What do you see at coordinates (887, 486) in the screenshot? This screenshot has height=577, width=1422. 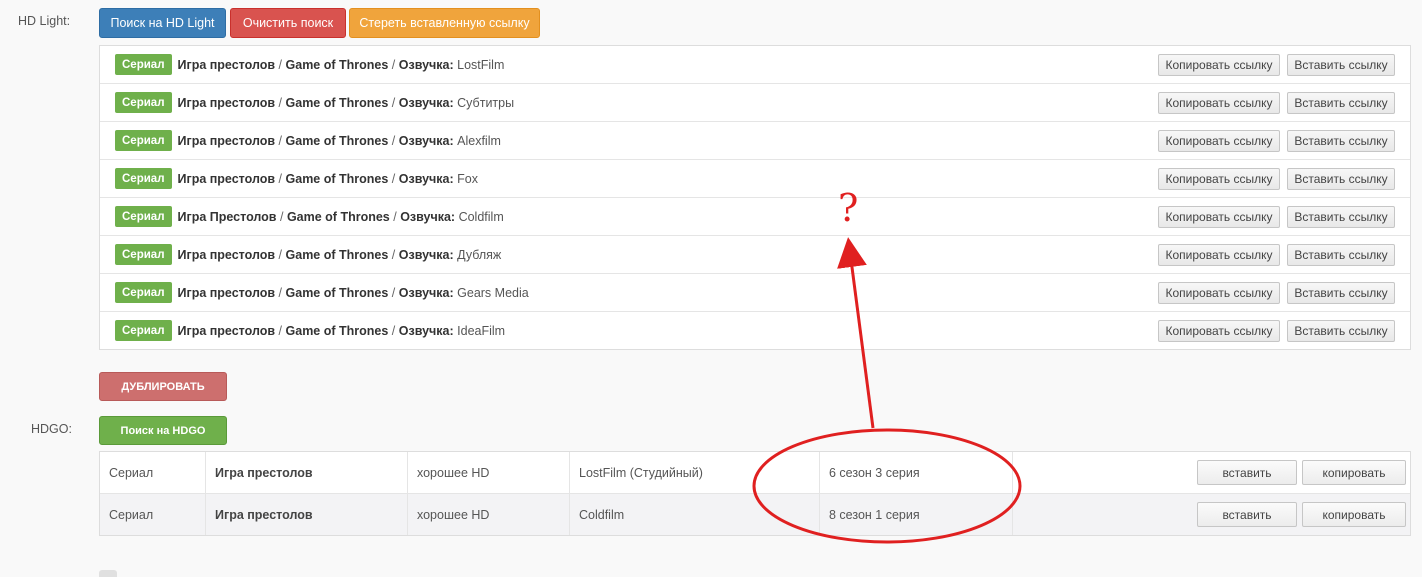 I see `annotation-ellipse` at bounding box center [887, 486].